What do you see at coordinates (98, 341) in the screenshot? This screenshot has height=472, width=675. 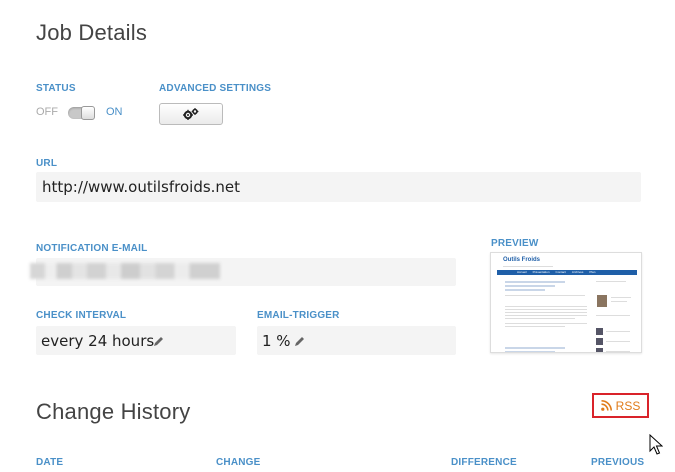 I see `check-interval-value: every 24 hours` at bounding box center [98, 341].